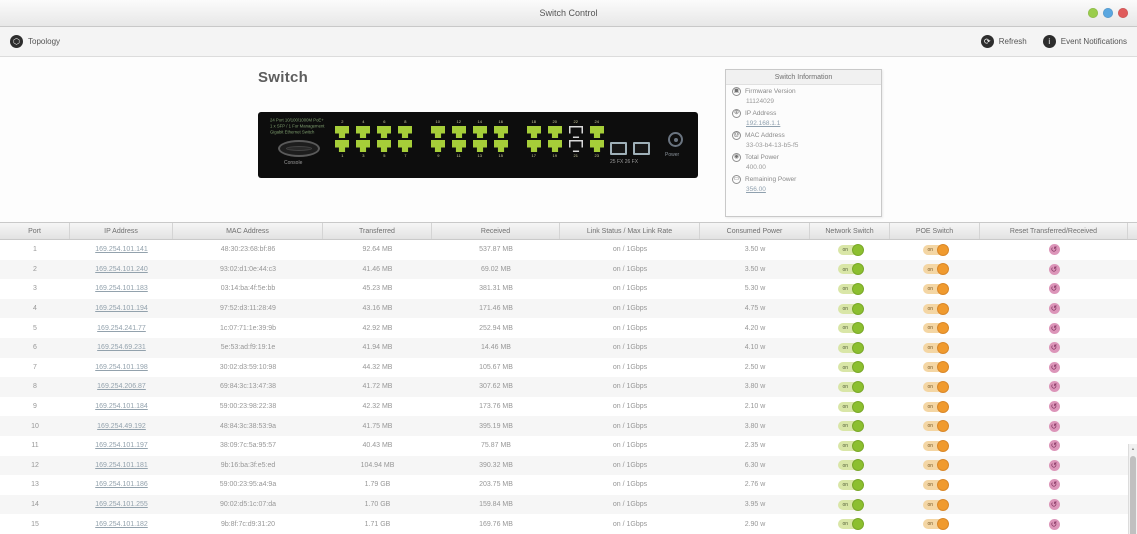 The height and width of the screenshot is (534, 1137). I want to click on scrollbar-thumb, so click(1133, 495).